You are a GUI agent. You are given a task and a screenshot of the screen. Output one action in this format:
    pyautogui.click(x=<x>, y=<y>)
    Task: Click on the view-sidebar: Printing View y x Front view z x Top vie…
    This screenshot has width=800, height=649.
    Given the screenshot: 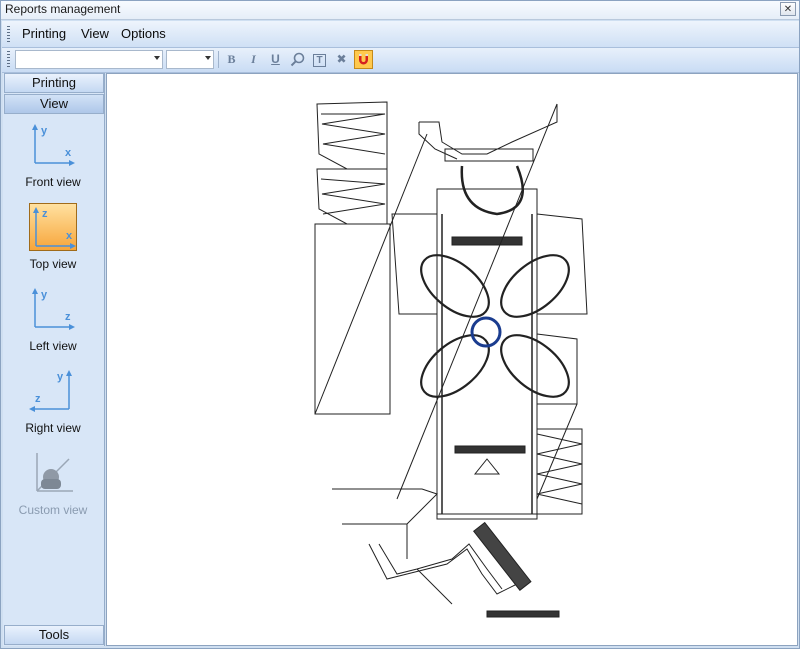 What is the action you would take?
    pyautogui.click(x=54, y=359)
    